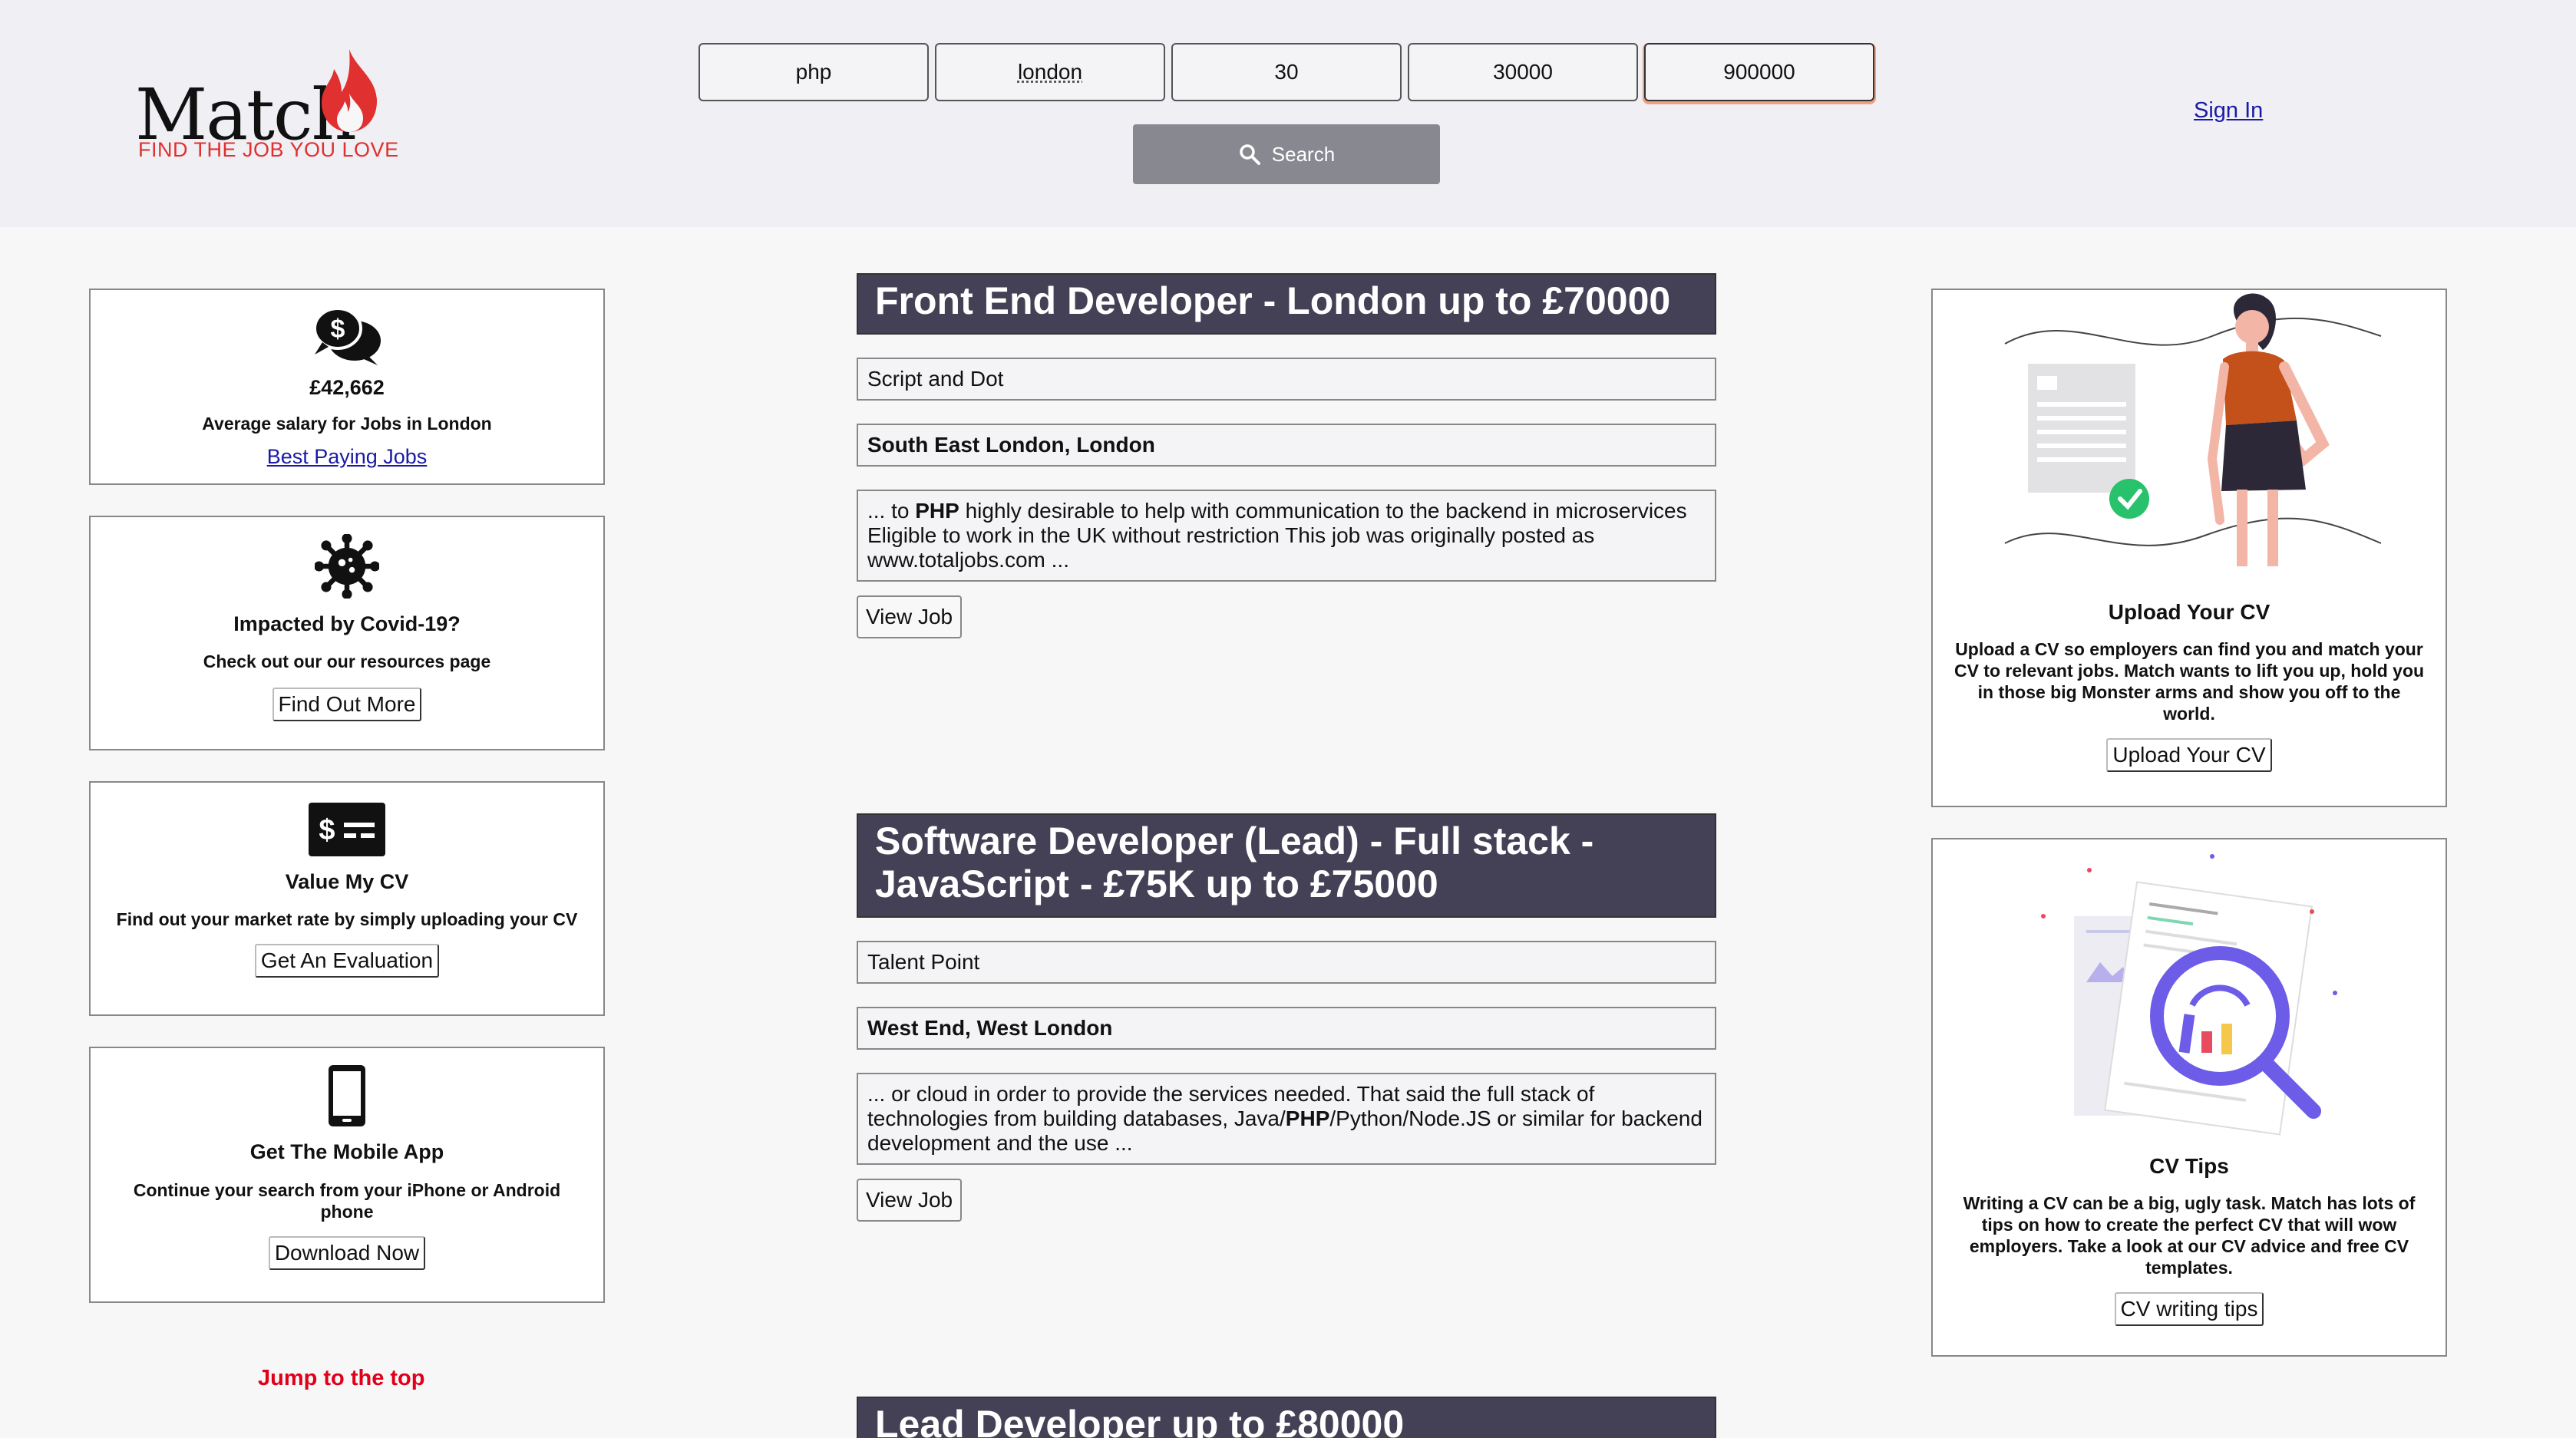 The height and width of the screenshot is (1438, 2576). What do you see at coordinates (2189, 995) in the screenshot?
I see `cv-tips-illustration-icon` at bounding box center [2189, 995].